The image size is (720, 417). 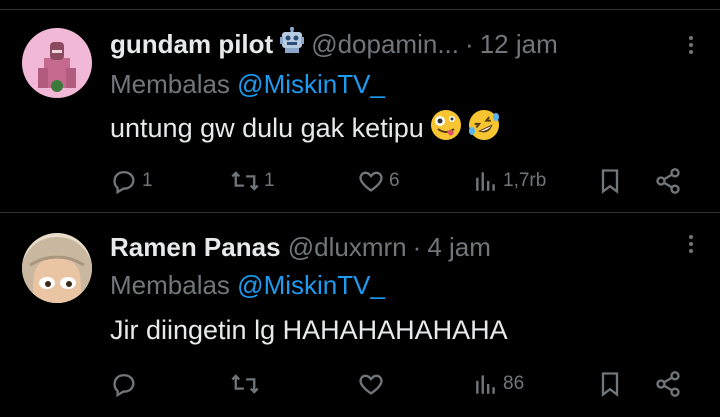 What do you see at coordinates (525, 180) in the screenshot?
I see `views-count: 1,7rb` at bounding box center [525, 180].